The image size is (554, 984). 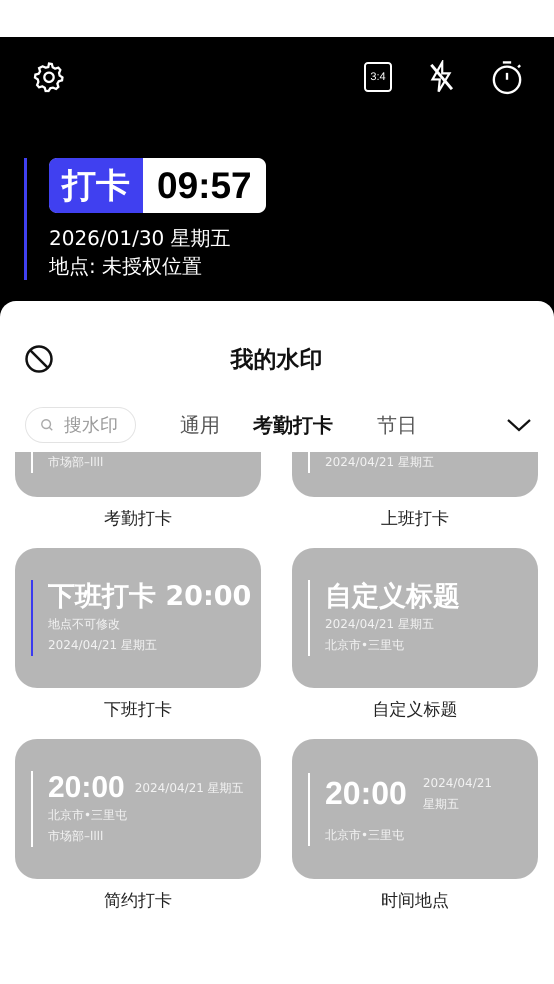 What do you see at coordinates (293, 425) in the screenshot?
I see `category-tab: 考勤打卡` at bounding box center [293, 425].